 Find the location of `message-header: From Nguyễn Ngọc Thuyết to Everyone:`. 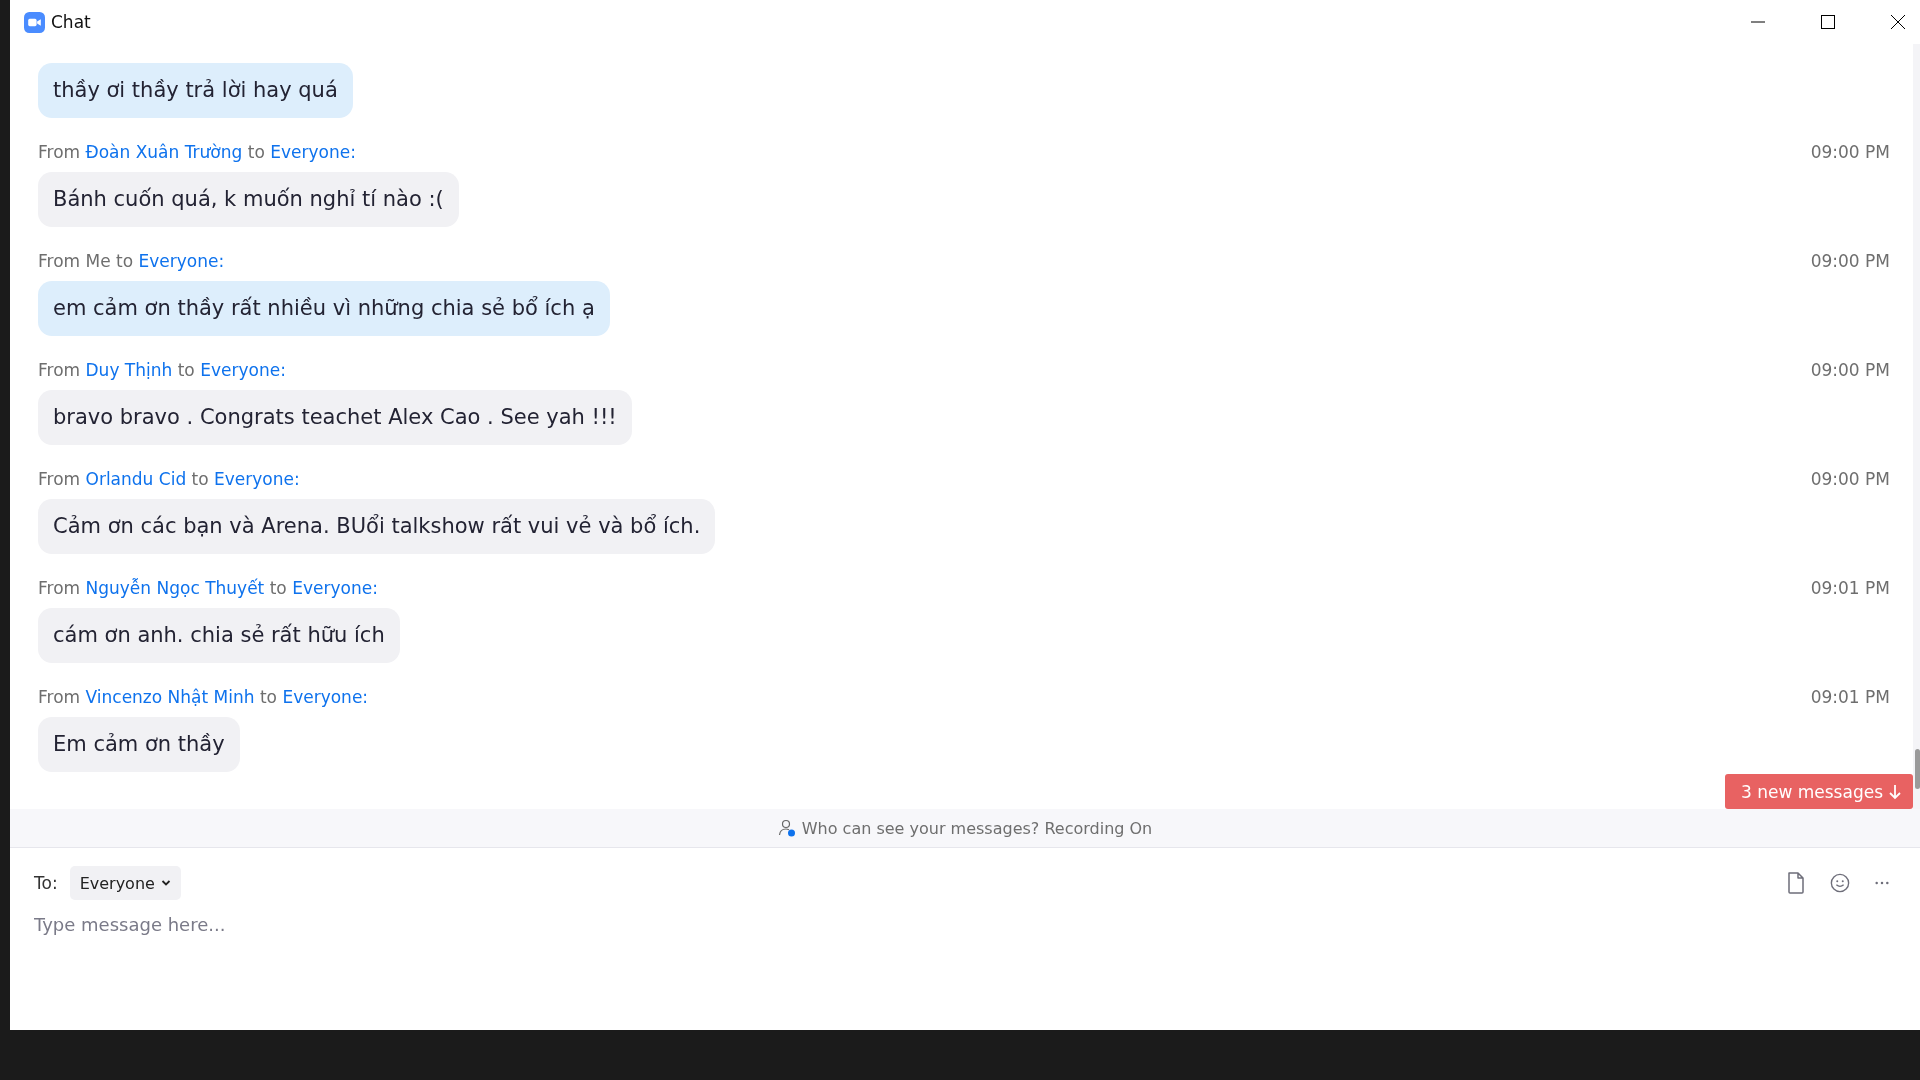

message-header: From Nguyễn Ngọc Thuyết to Everyone: is located at coordinates (208, 588).